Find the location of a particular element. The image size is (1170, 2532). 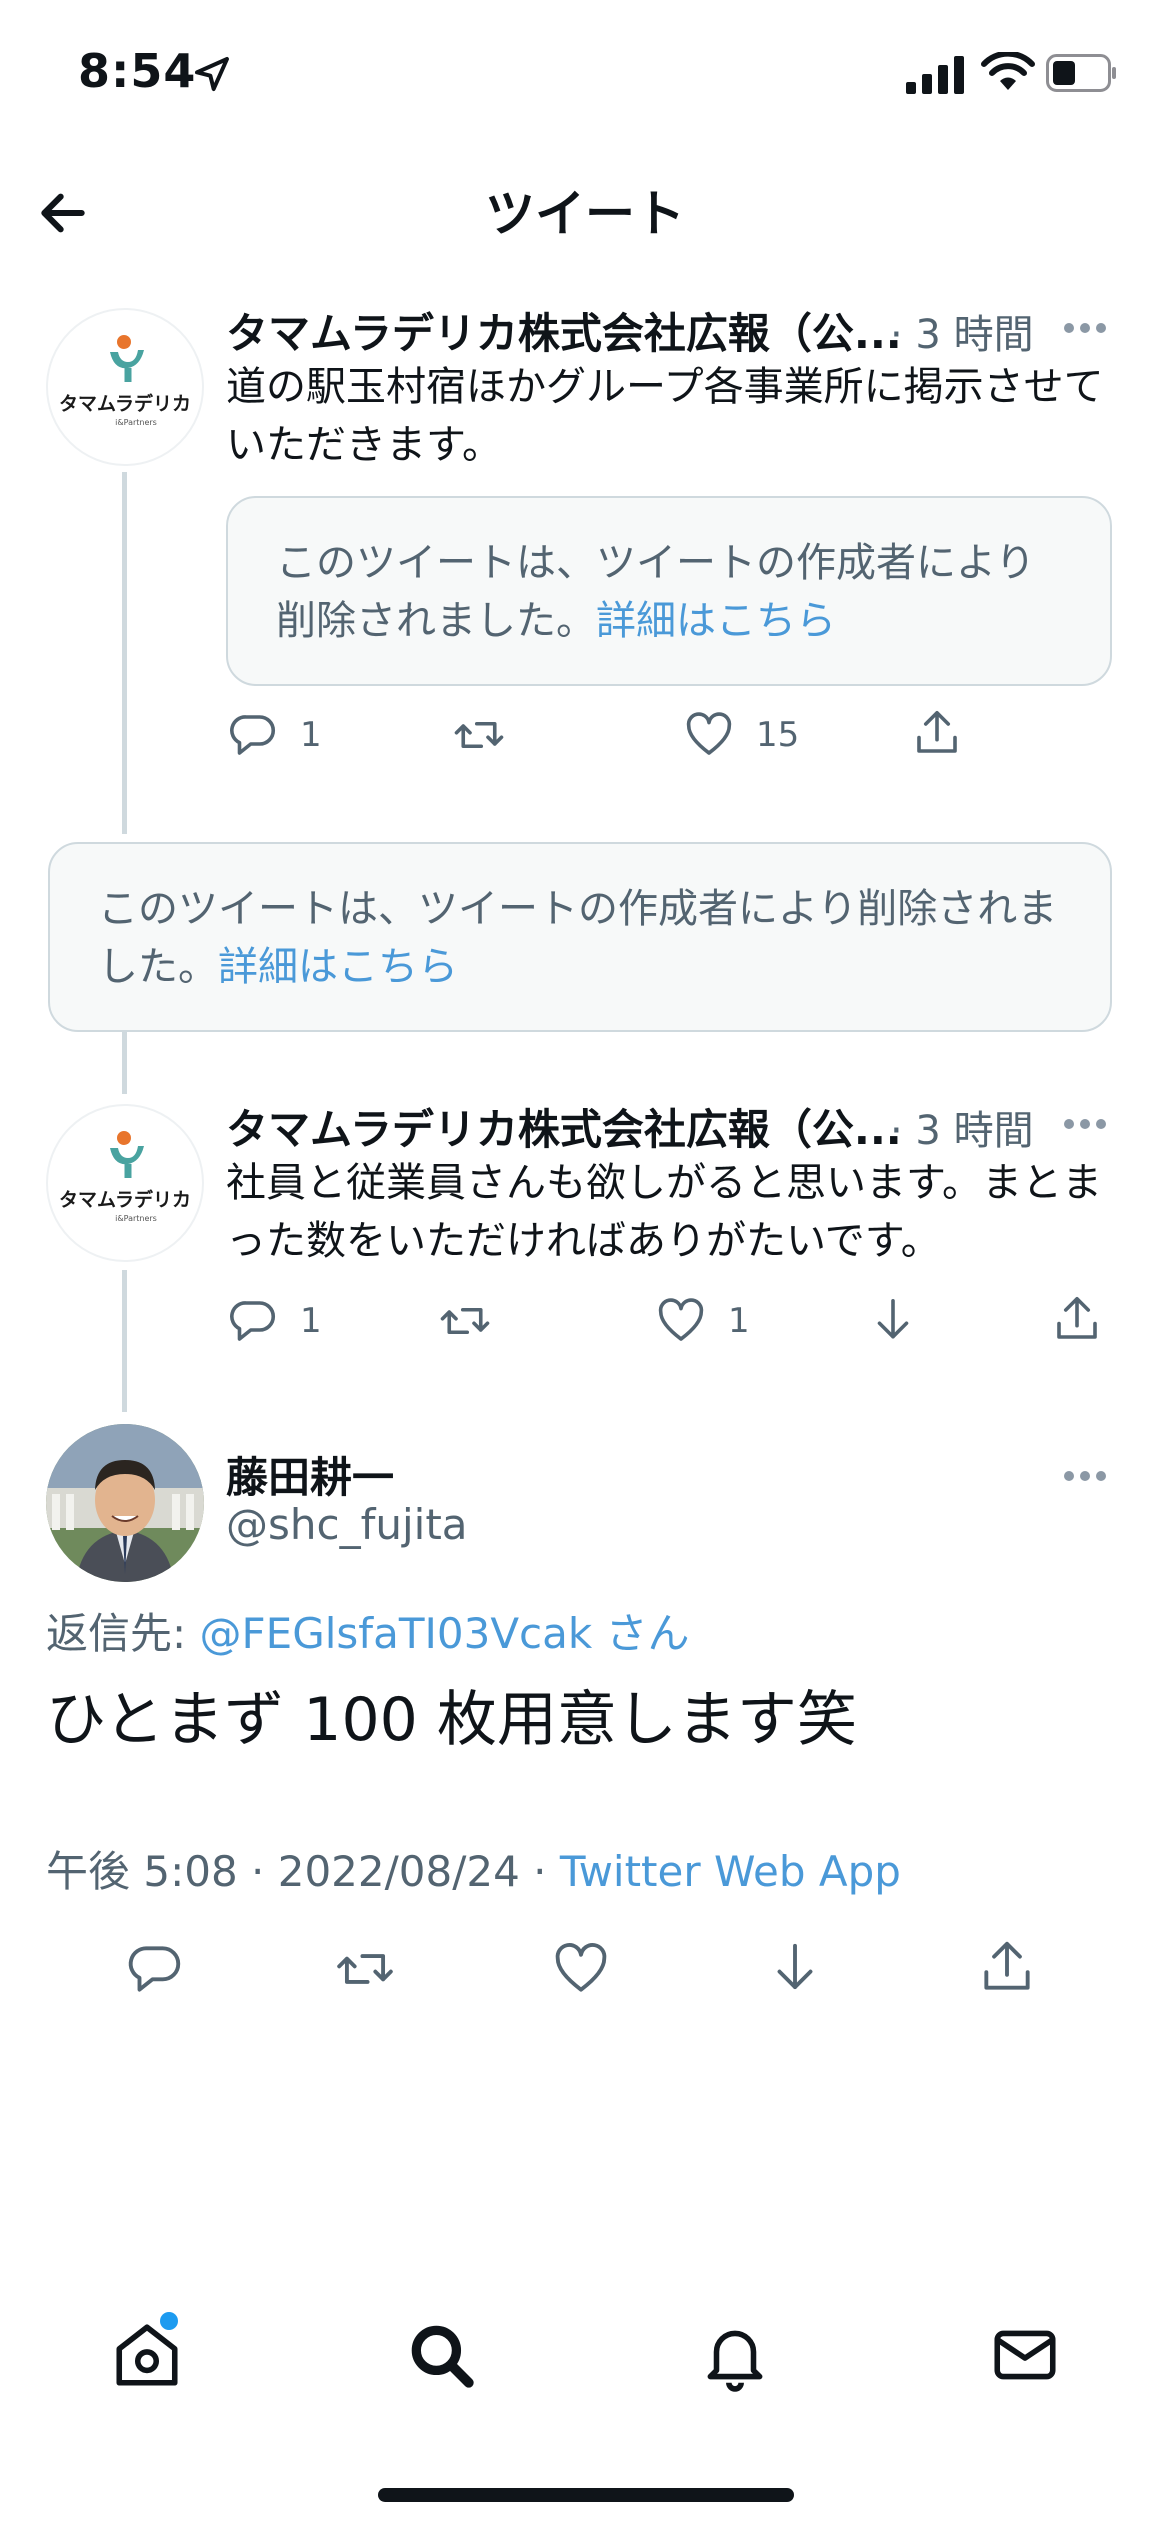

like-button is located at coordinates (581, 1969).